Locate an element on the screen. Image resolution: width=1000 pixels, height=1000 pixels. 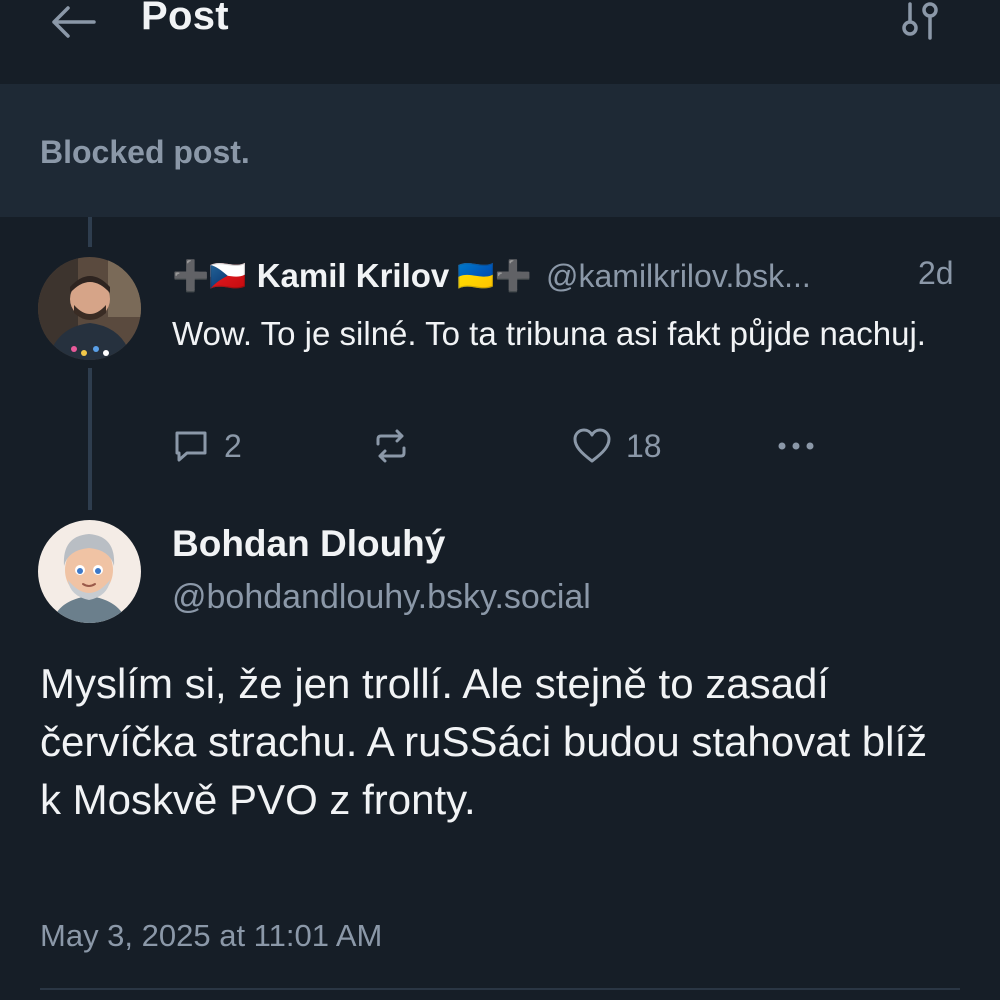
comment-icon is located at coordinates (191, 446).